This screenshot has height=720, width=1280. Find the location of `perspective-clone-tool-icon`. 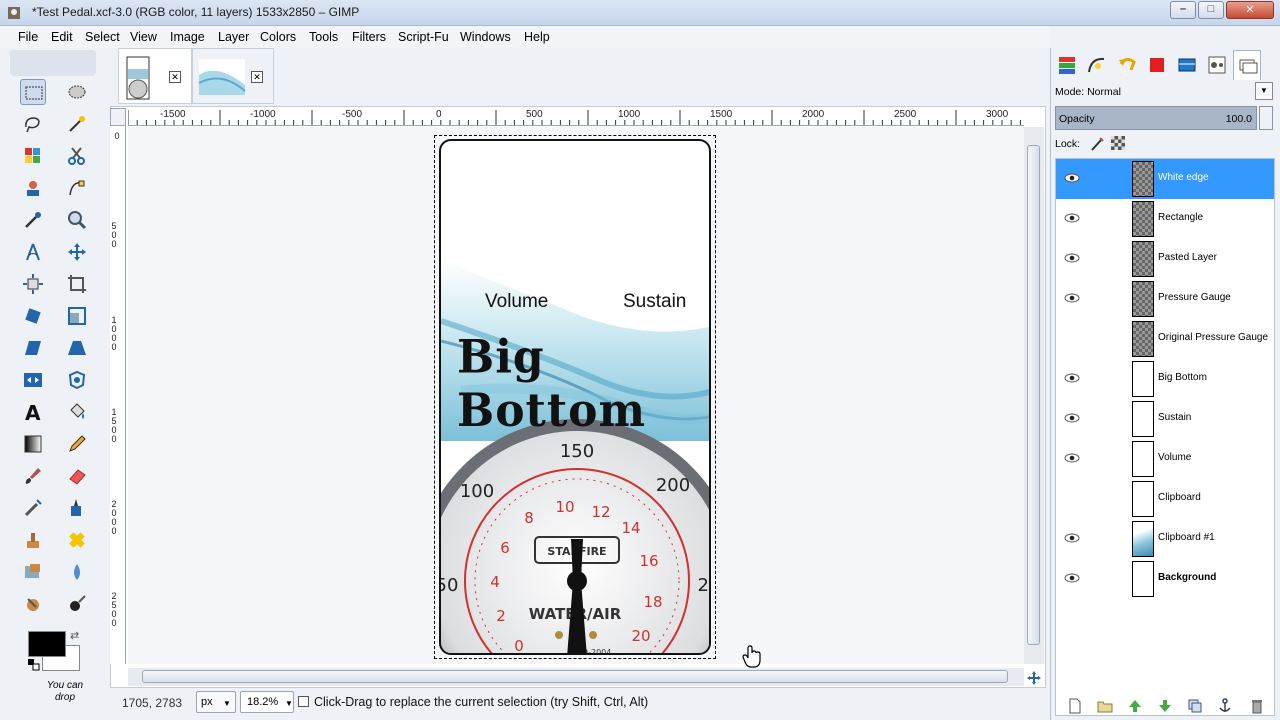

perspective-clone-tool-icon is located at coordinates (33, 572).